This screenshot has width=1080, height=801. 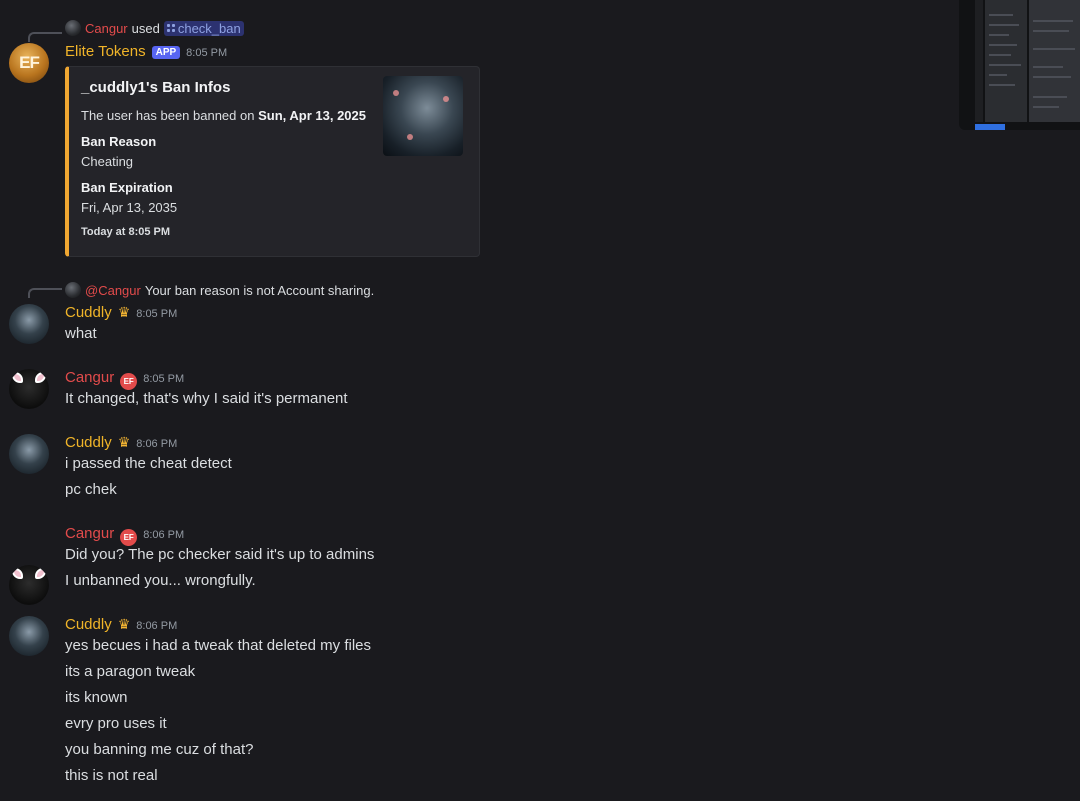 I want to click on bot-avatar-text: EF, so click(x=29, y=62).